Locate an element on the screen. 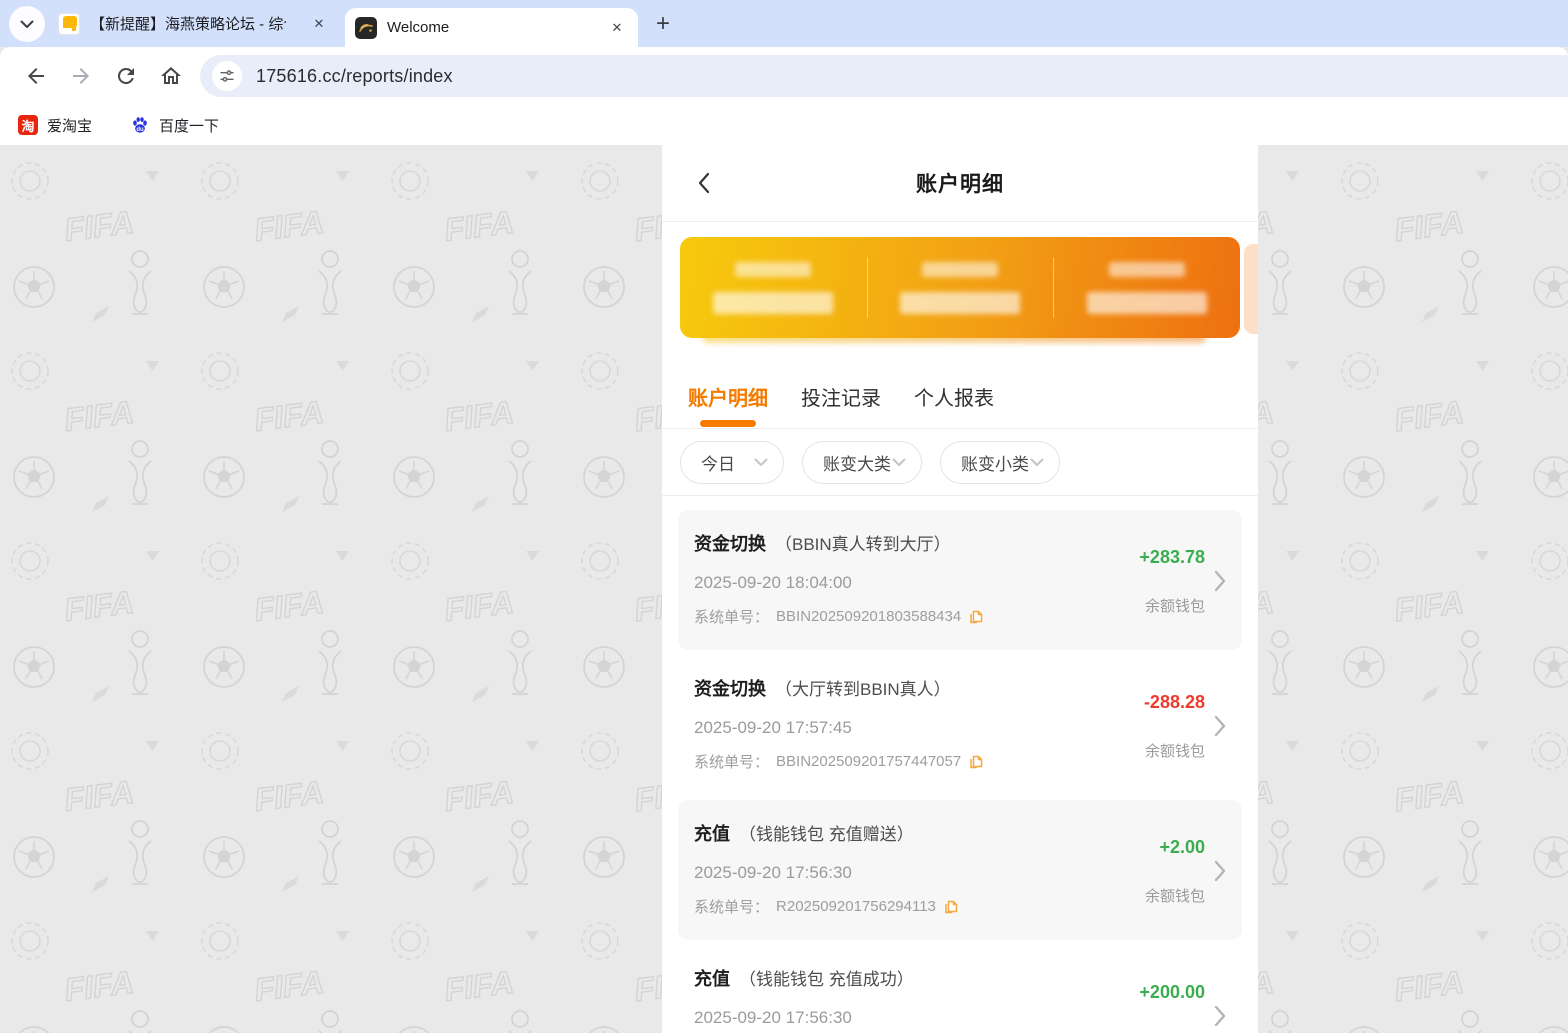 This screenshot has width=1568, height=1033. transaction-amount: +283.78 is located at coordinates (1172, 556).